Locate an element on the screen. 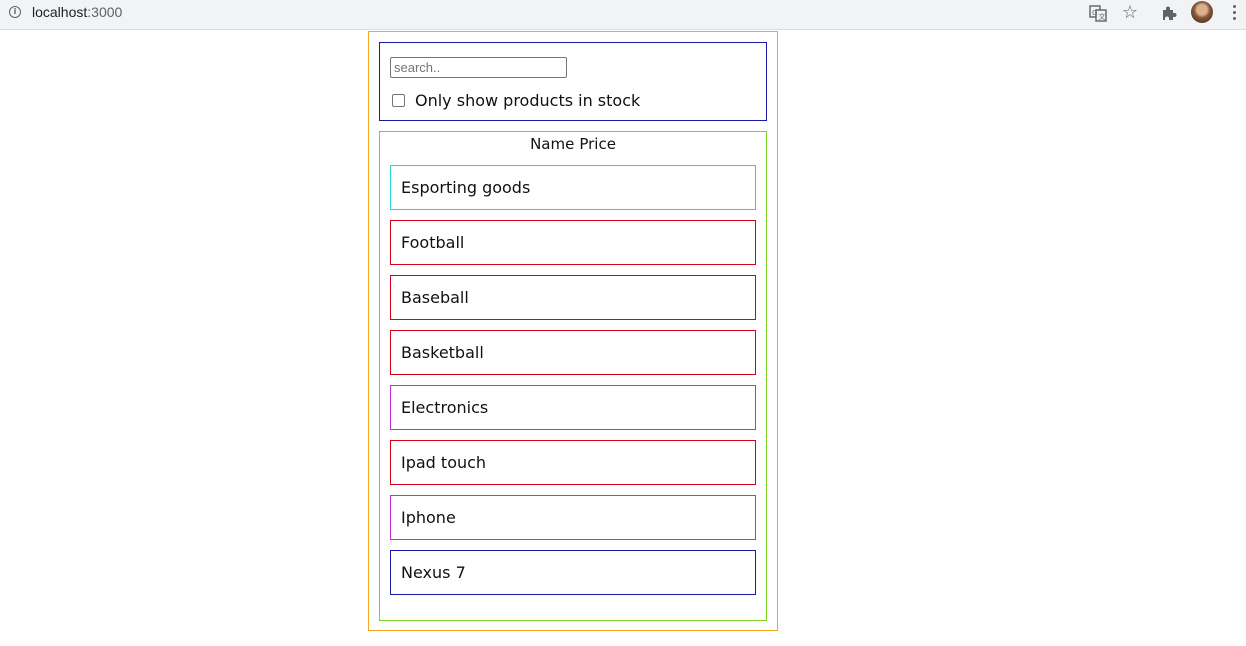 This screenshot has width=1246, height=646. browser-toolbar: i localhost:3000 G 文 ☆ is located at coordinates (623, 15).